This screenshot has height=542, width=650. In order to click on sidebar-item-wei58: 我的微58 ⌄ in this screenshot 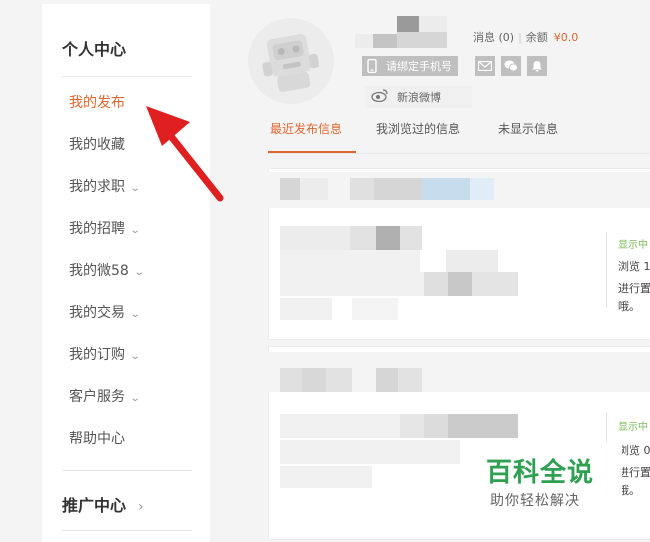, I will do `click(106, 270)`.